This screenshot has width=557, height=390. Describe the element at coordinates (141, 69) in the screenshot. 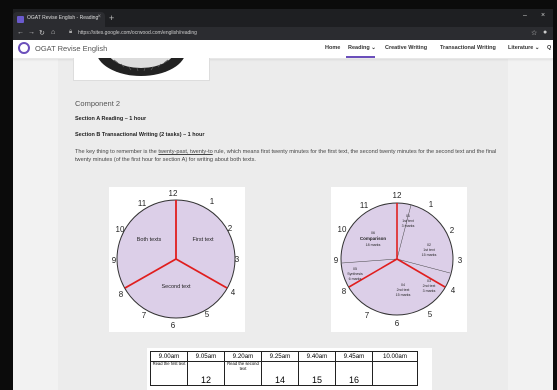

I see `clock-image-partial` at that location.